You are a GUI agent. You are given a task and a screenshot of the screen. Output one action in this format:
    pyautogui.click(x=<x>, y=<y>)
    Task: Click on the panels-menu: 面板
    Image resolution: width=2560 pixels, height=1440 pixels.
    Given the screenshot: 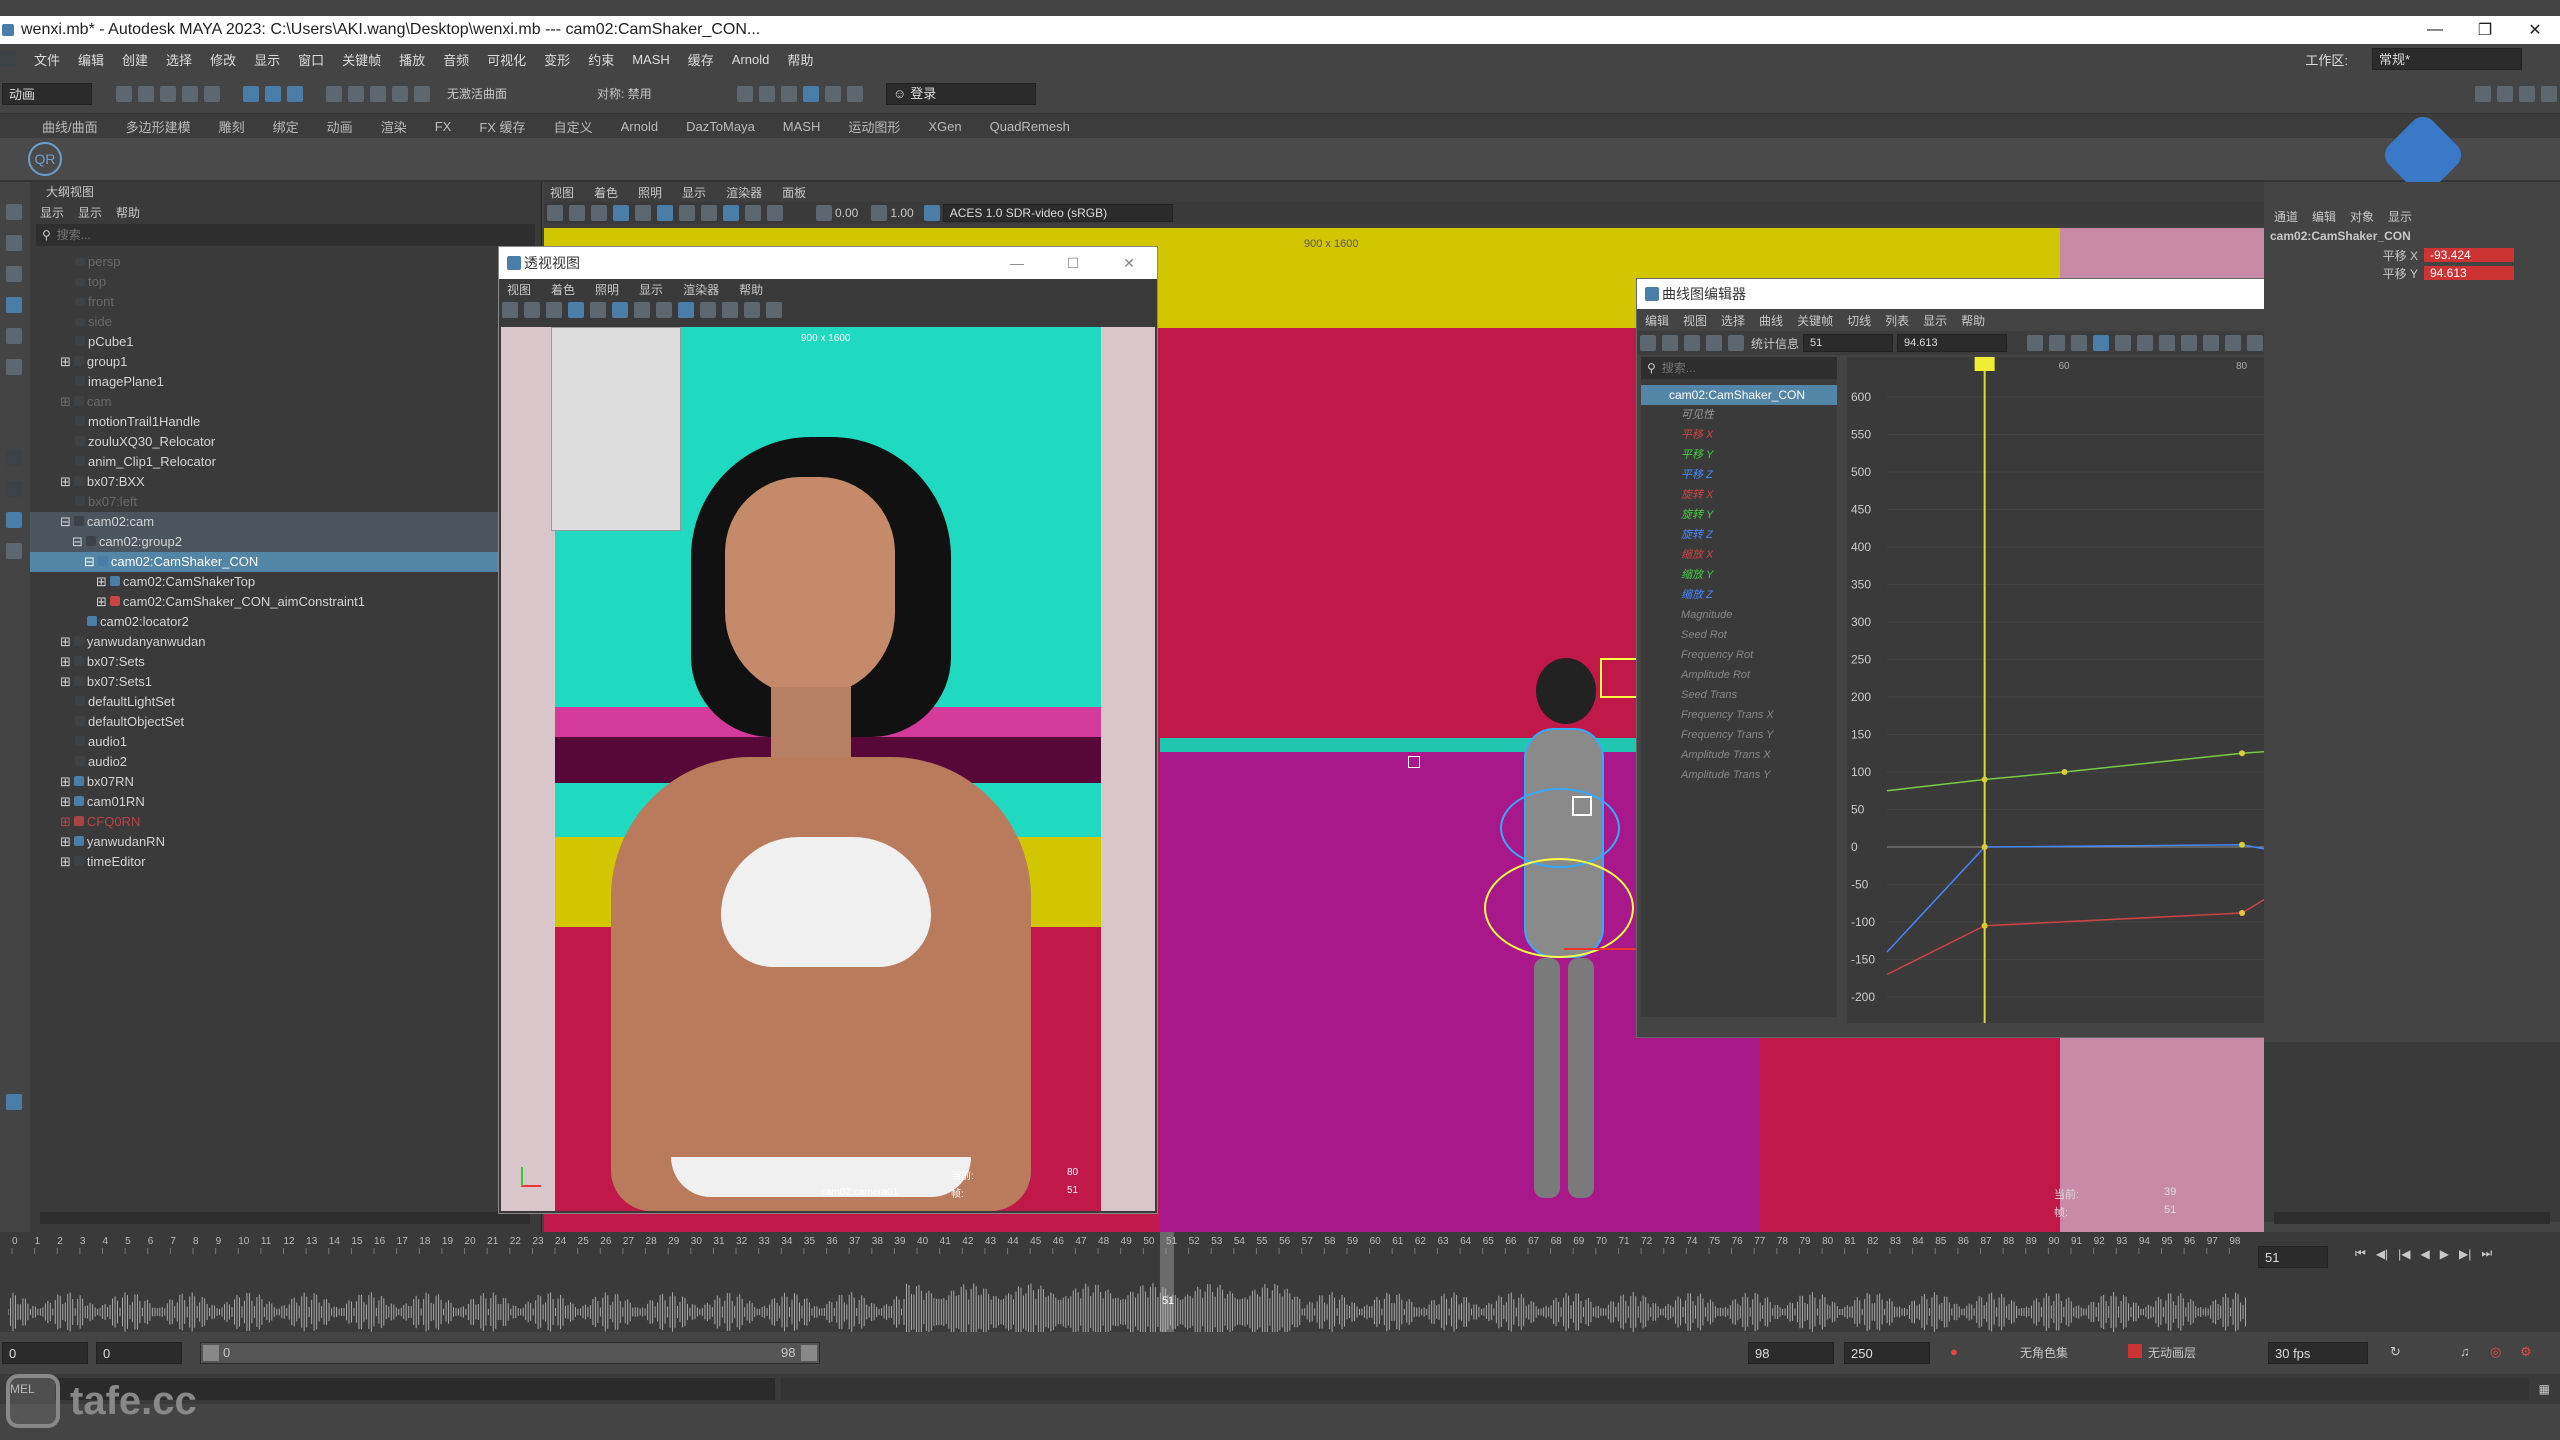 What is the action you would take?
    pyautogui.click(x=794, y=192)
    